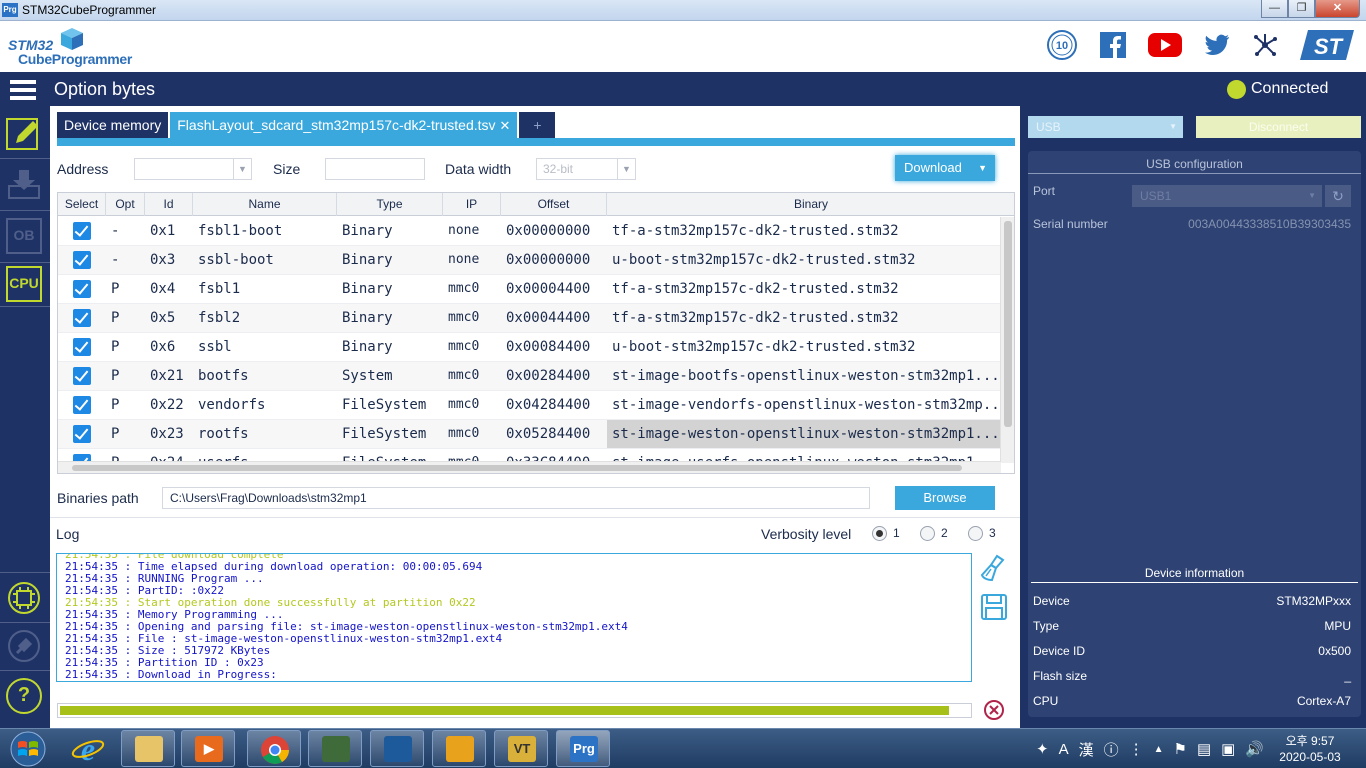  I want to click on ime-settings-icon: ⋮, so click(1136, 749).